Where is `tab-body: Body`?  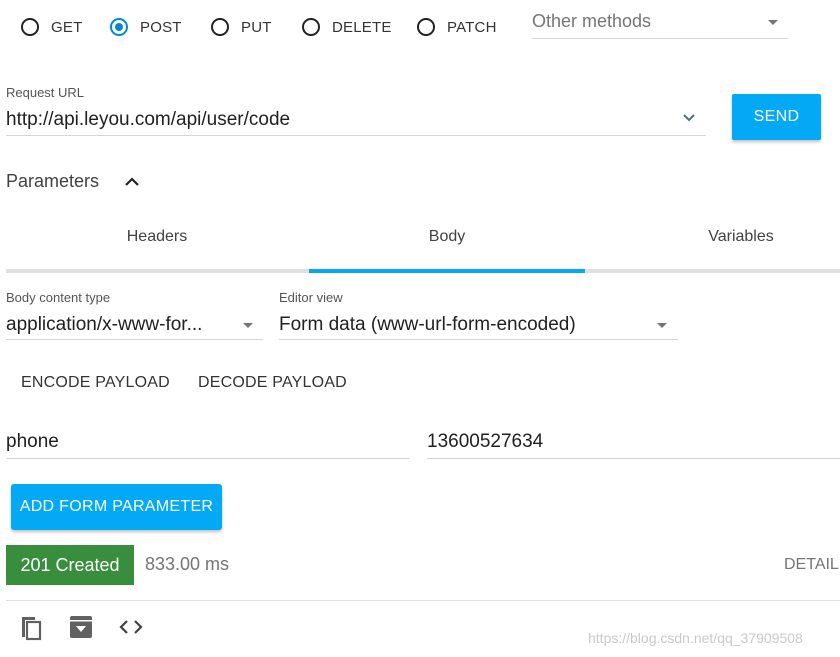 tab-body: Body is located at coordinates (447, 237).